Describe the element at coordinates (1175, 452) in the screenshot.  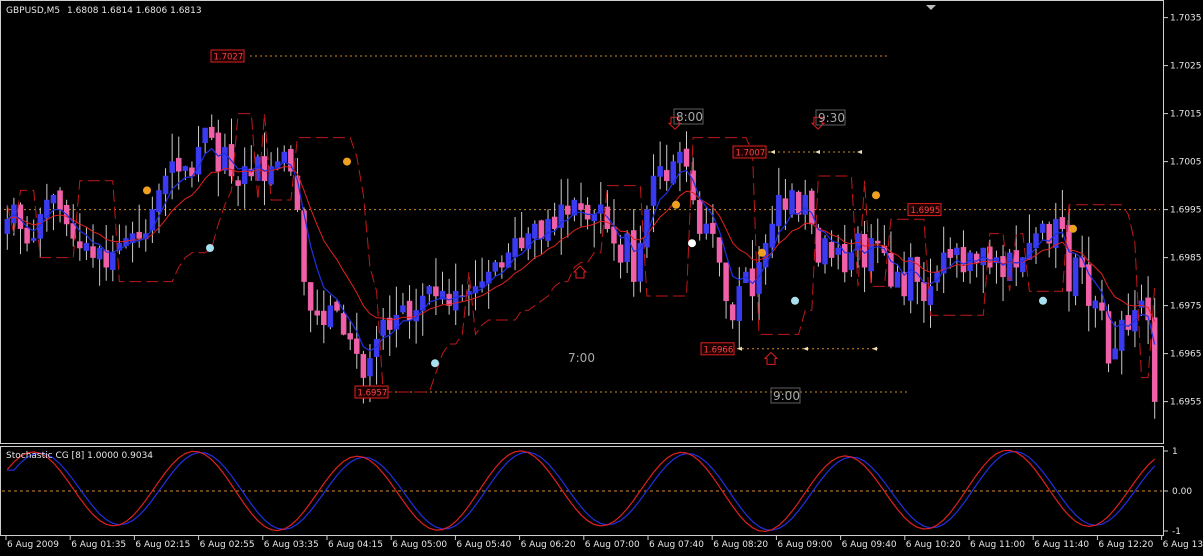
I see `osc-tick-label: 1` at that location.